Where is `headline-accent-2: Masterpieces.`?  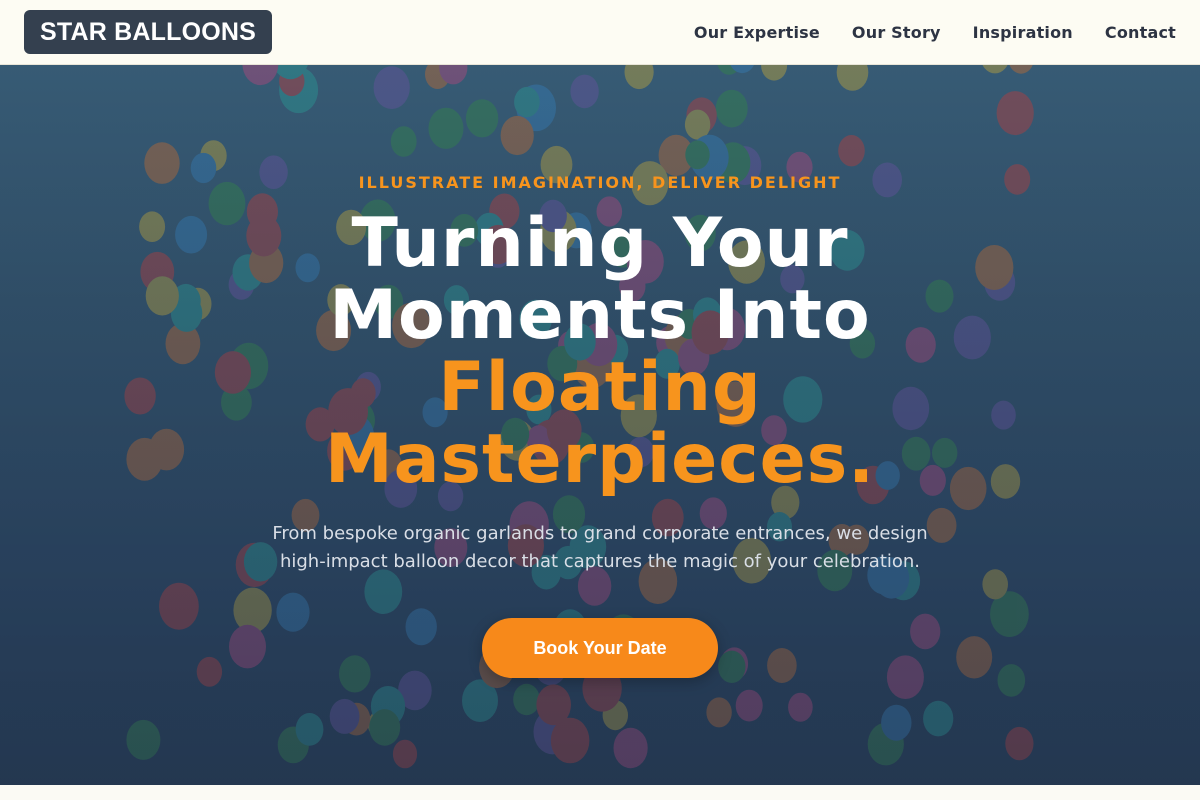
headline-accent-2: Masterpieces. is located at coordinates (600, 459).